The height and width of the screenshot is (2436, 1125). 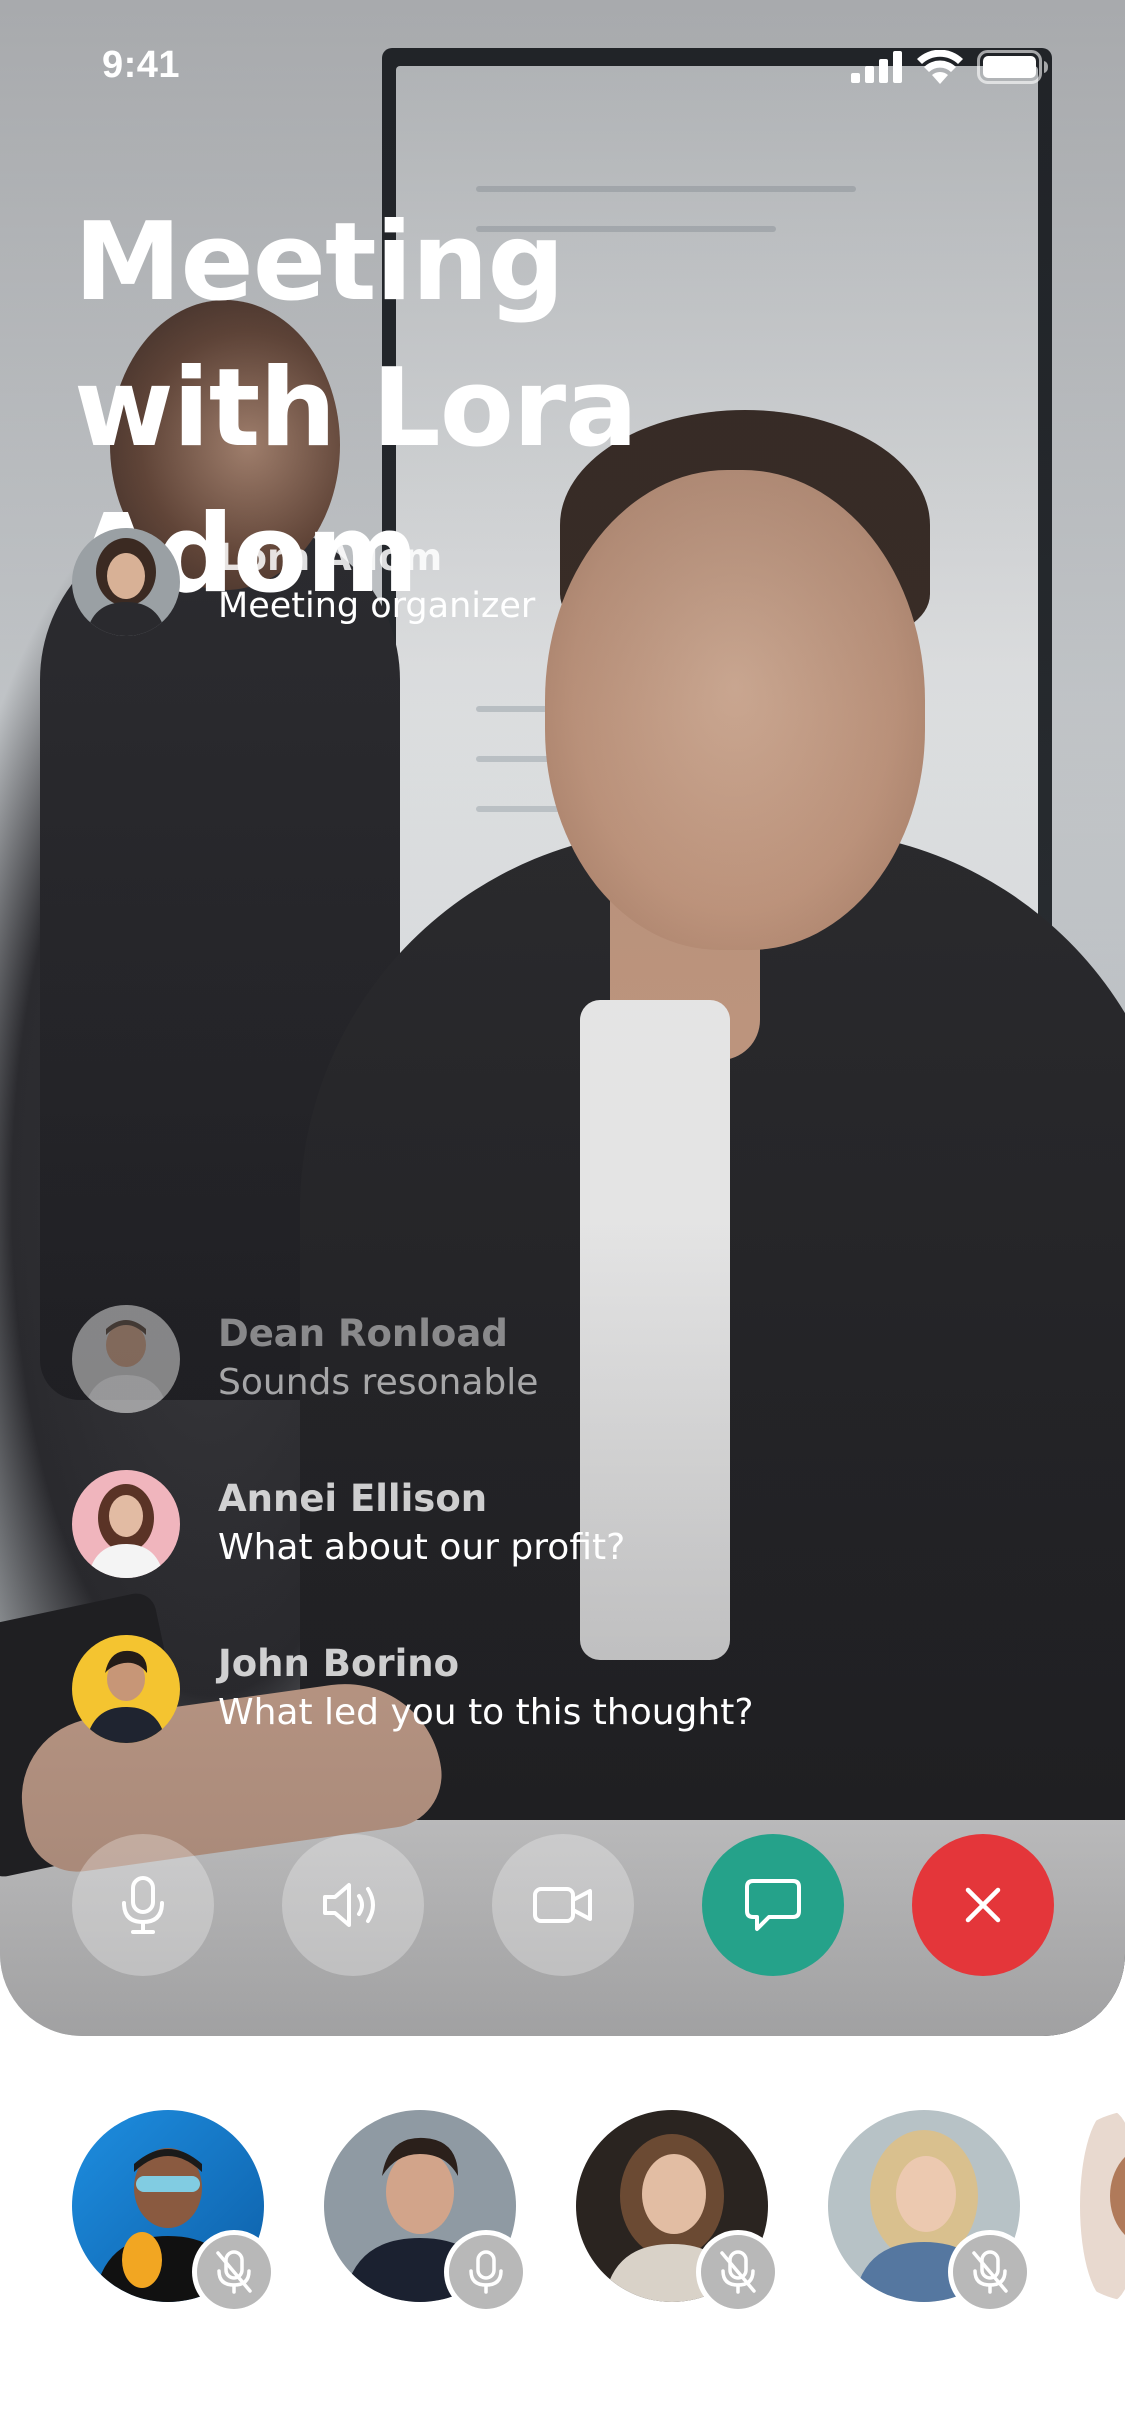 I want to click on wifi-icon, so click(x=940, y=67).